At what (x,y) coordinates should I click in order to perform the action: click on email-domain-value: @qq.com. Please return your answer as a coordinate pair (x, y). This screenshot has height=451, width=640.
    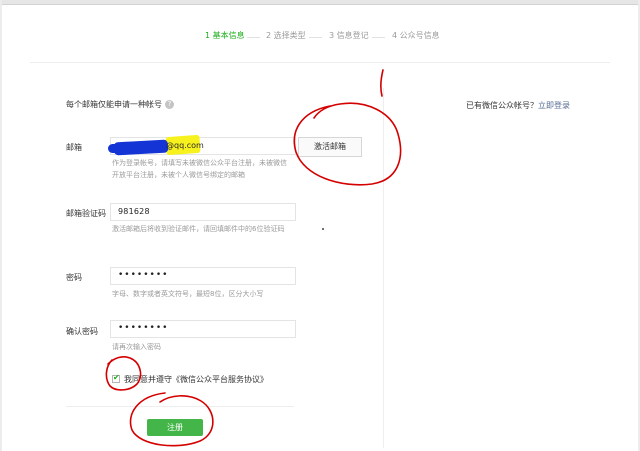
    Looking at the image, I should click on (185, 145).